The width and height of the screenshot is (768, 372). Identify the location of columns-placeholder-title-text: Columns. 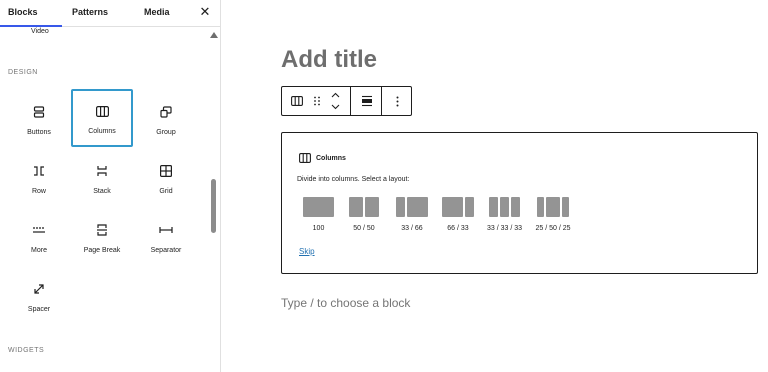
(331, 158).